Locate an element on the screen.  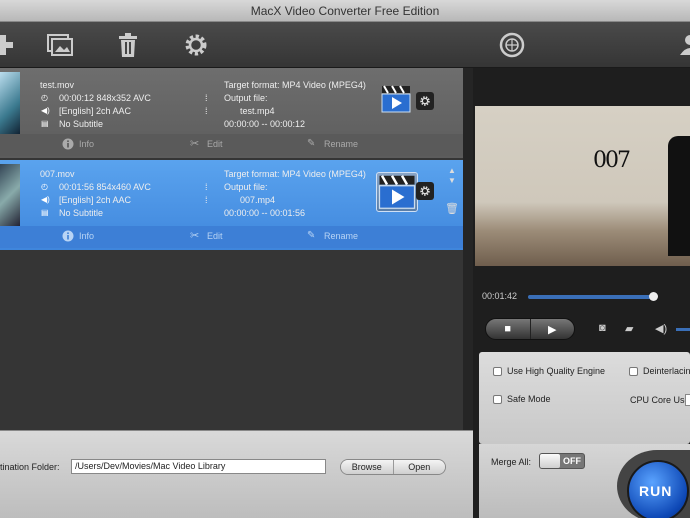
reorder-controls: ▲ ▼ 🗑 is located at coordinates (452, 190).